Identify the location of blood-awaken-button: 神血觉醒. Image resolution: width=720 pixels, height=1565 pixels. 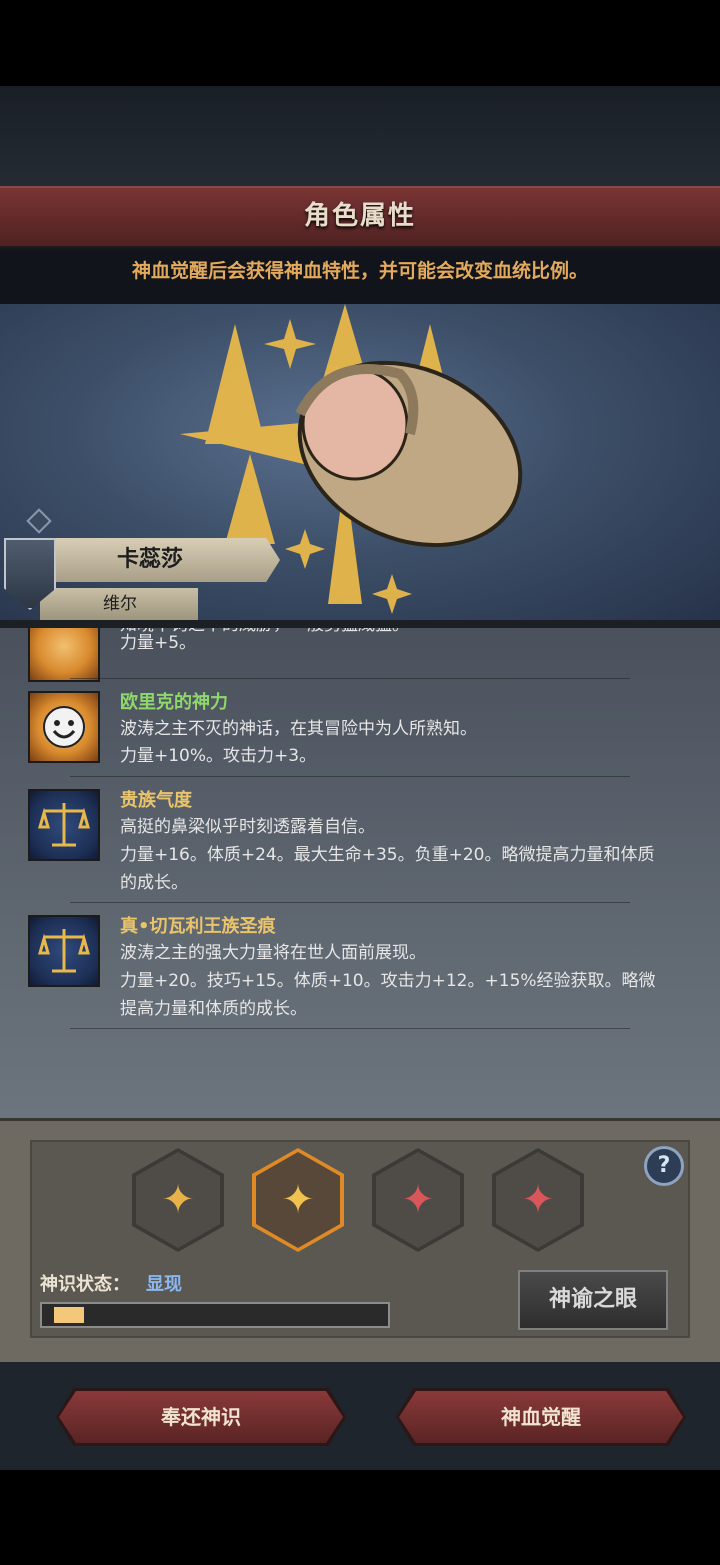
(541, 1417).